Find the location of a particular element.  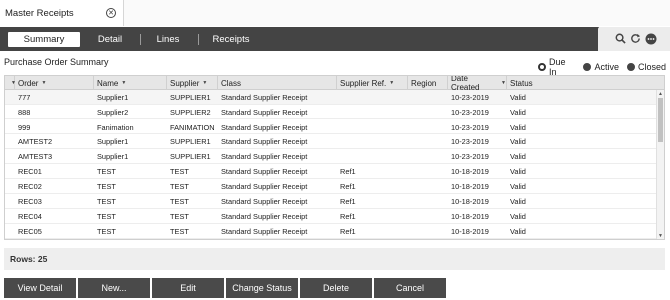

tab-summary: Summary is located at coordinates (44, 39).